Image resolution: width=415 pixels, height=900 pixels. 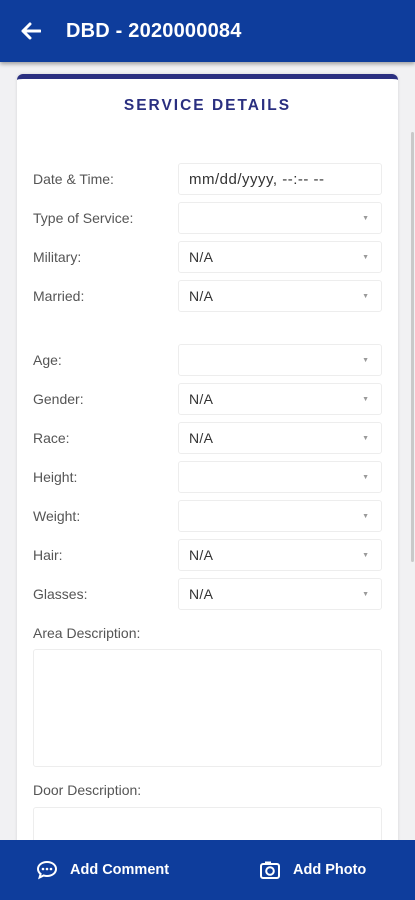 I want to click on field-label: Hair:, so click(x=48, y=555).